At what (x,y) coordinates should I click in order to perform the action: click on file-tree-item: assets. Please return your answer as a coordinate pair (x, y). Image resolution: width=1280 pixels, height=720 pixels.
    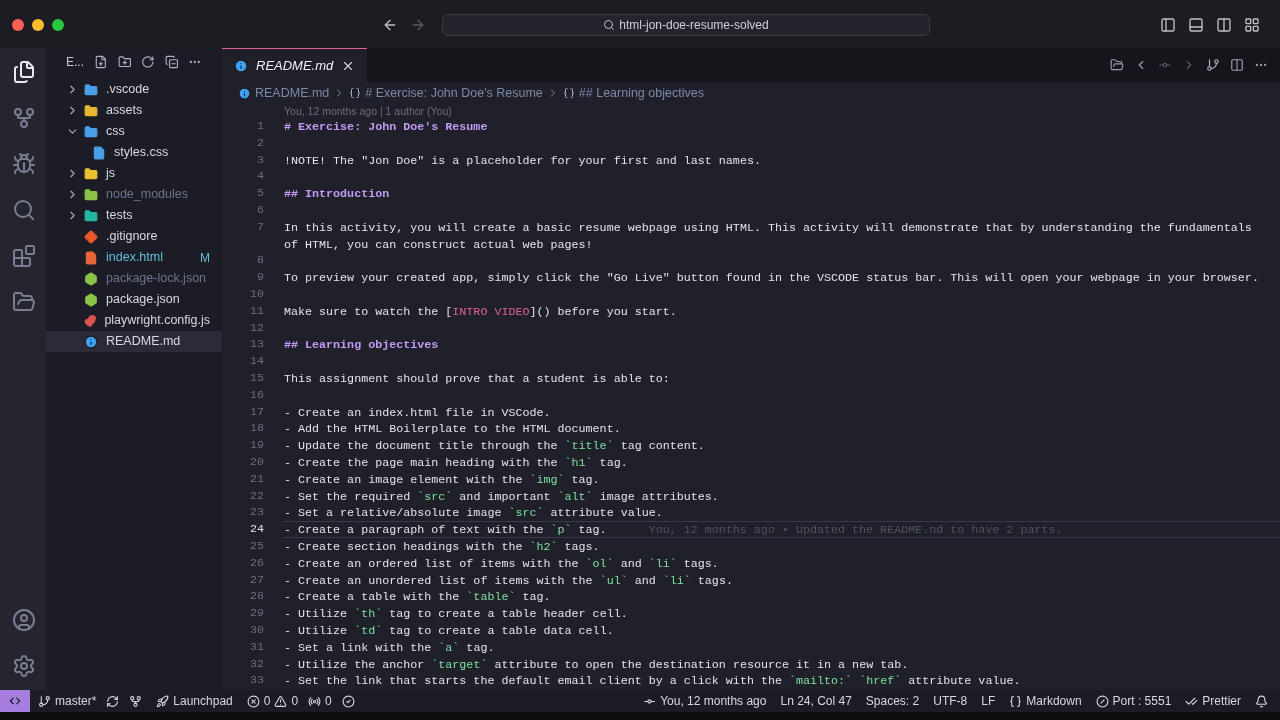
    Looking at the image, I should click on (134, 110).